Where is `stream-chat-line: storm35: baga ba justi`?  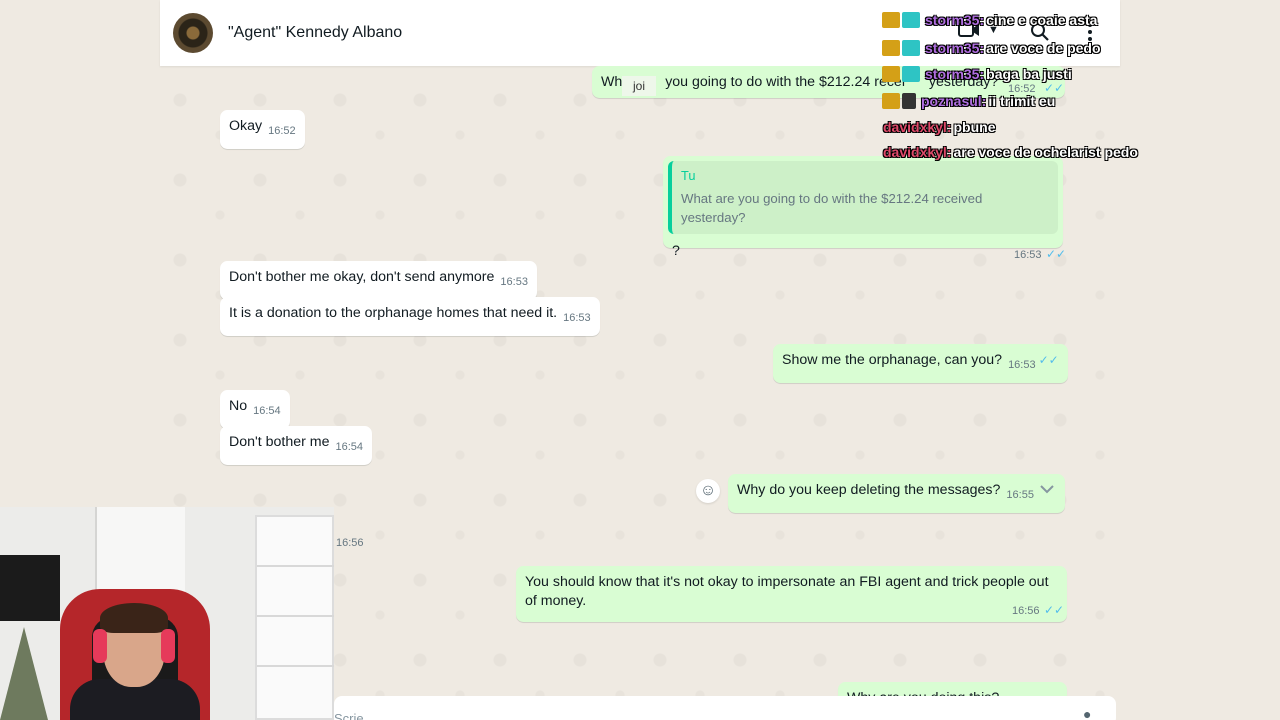 stream-chat-line: storm35: baga ba justi is located at coordinates (977, 74).